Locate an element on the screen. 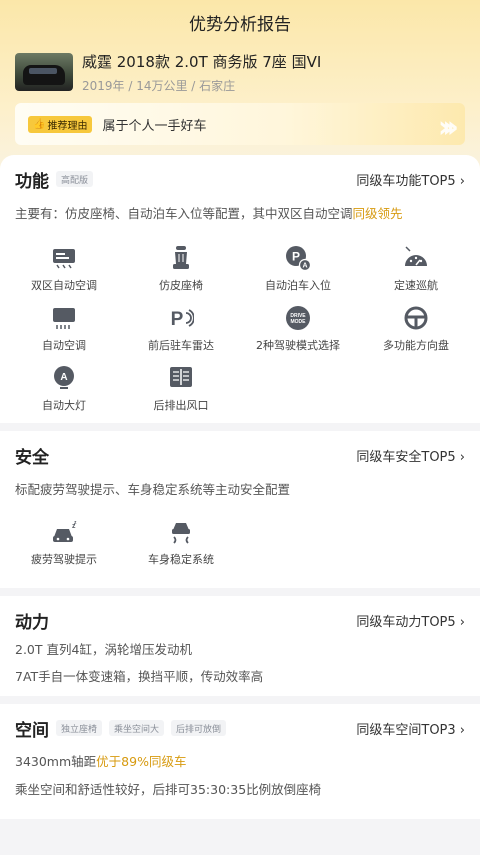 This screenshot has height=855, width=480. car-name: 威霆 2018款 2.0T 商务版 7座 国VI is located at coordinates (202, 62).